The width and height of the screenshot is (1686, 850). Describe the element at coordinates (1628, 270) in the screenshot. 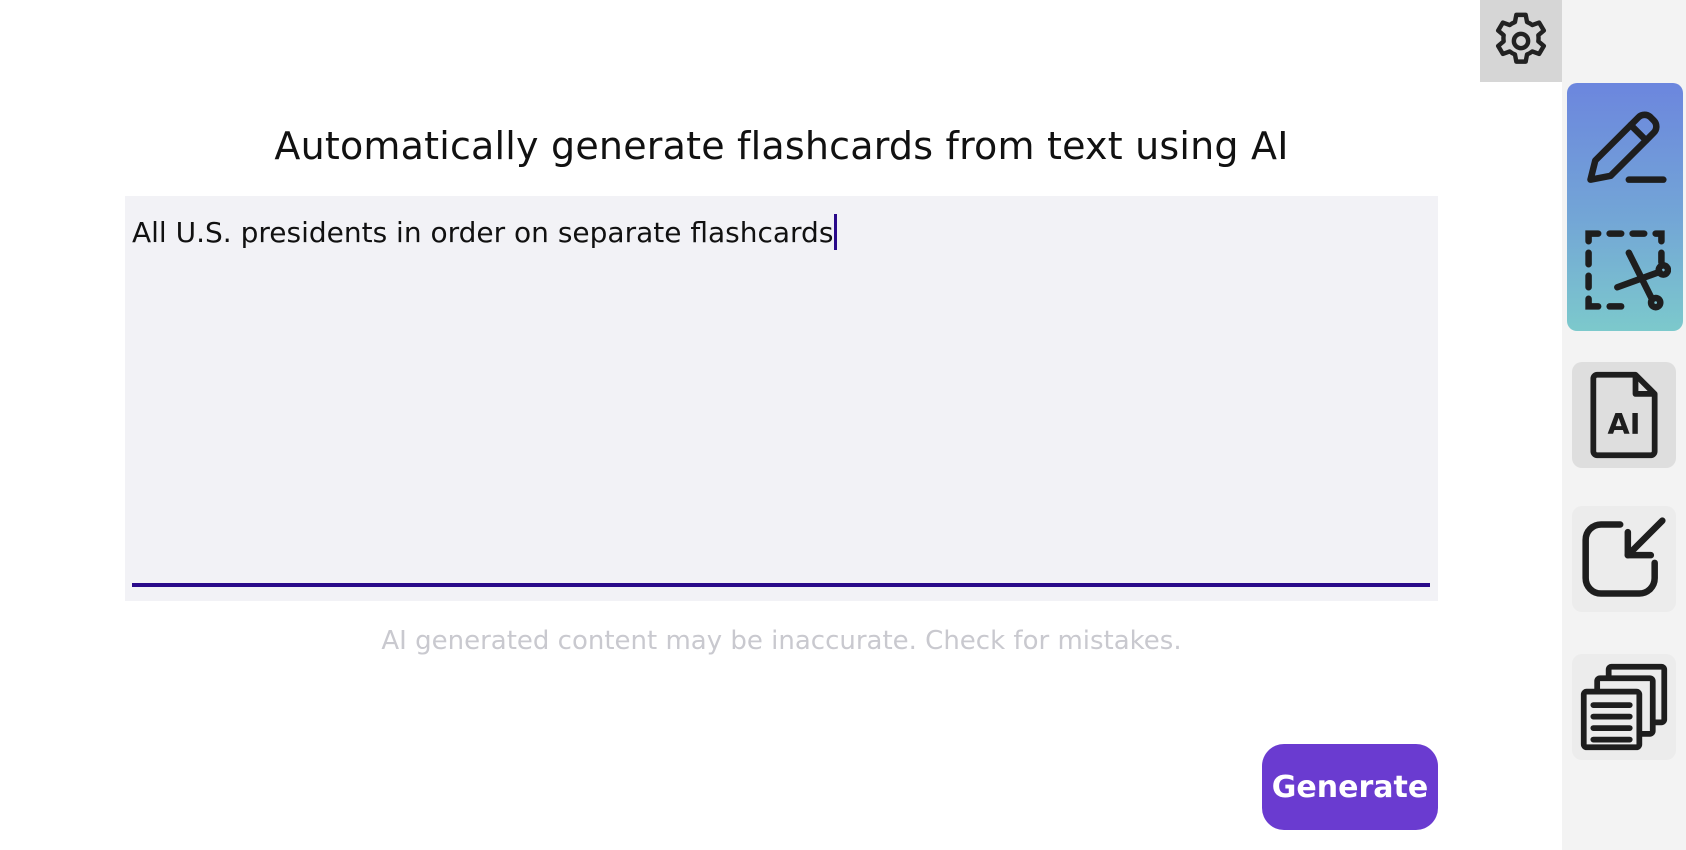

I see `crop-scissors-icon` at that location.